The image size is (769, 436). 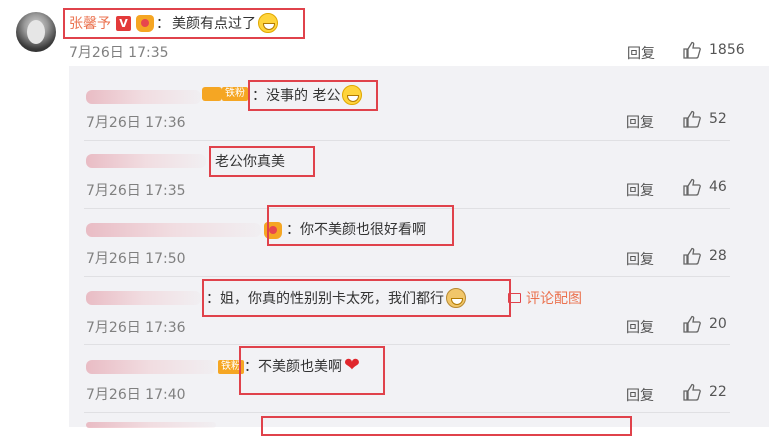 What do you see at coordinates (705, 119) in the screenshot?
I see `like-button: 52` at bounding box center [705, 119].